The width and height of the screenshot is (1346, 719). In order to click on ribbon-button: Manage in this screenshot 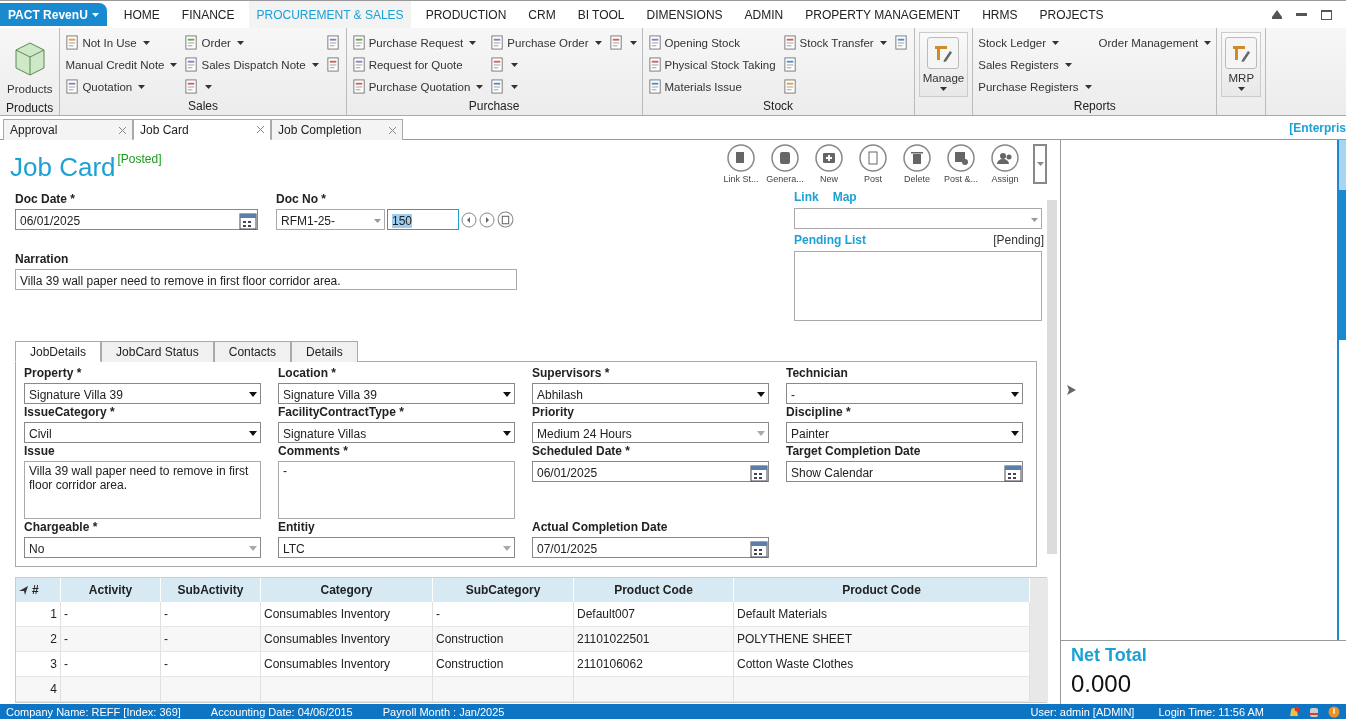, I will do `click(943, 64)`.